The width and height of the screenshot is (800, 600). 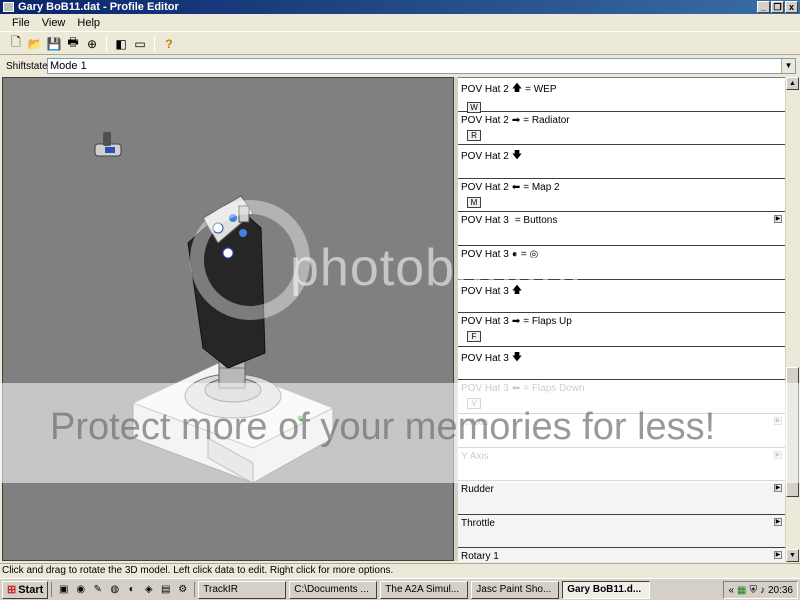 I want to click on profile-row: X Axis ▶, so click(x=621, y=431).